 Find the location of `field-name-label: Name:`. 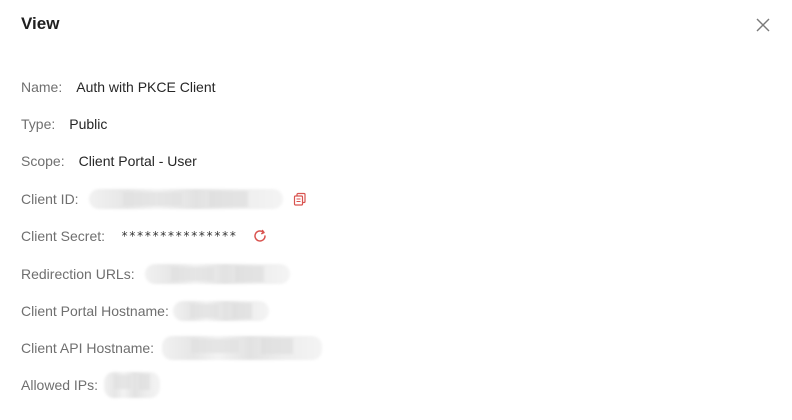

field-name-label: Name: is located at coordinates (42, 87).